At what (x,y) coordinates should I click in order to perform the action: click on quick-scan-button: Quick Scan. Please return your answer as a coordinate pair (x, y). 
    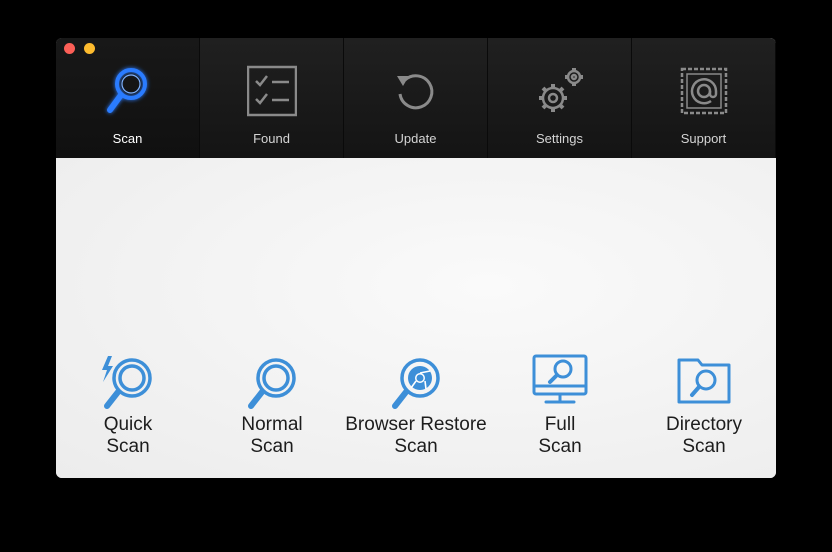
    Looking at the image, I should click on (128, 409).